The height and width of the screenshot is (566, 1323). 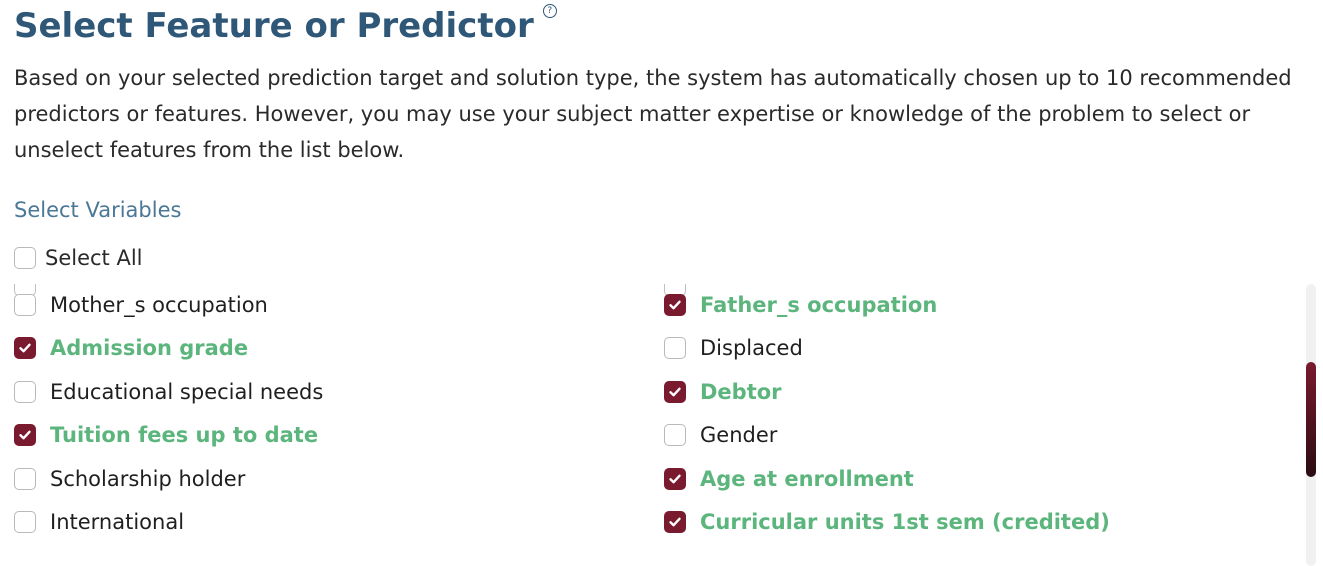 What do you see at coordinates (159, 305) in the screenshot?
I see `variable-label: Mother_s occupation` at bounding box center [159, 305].